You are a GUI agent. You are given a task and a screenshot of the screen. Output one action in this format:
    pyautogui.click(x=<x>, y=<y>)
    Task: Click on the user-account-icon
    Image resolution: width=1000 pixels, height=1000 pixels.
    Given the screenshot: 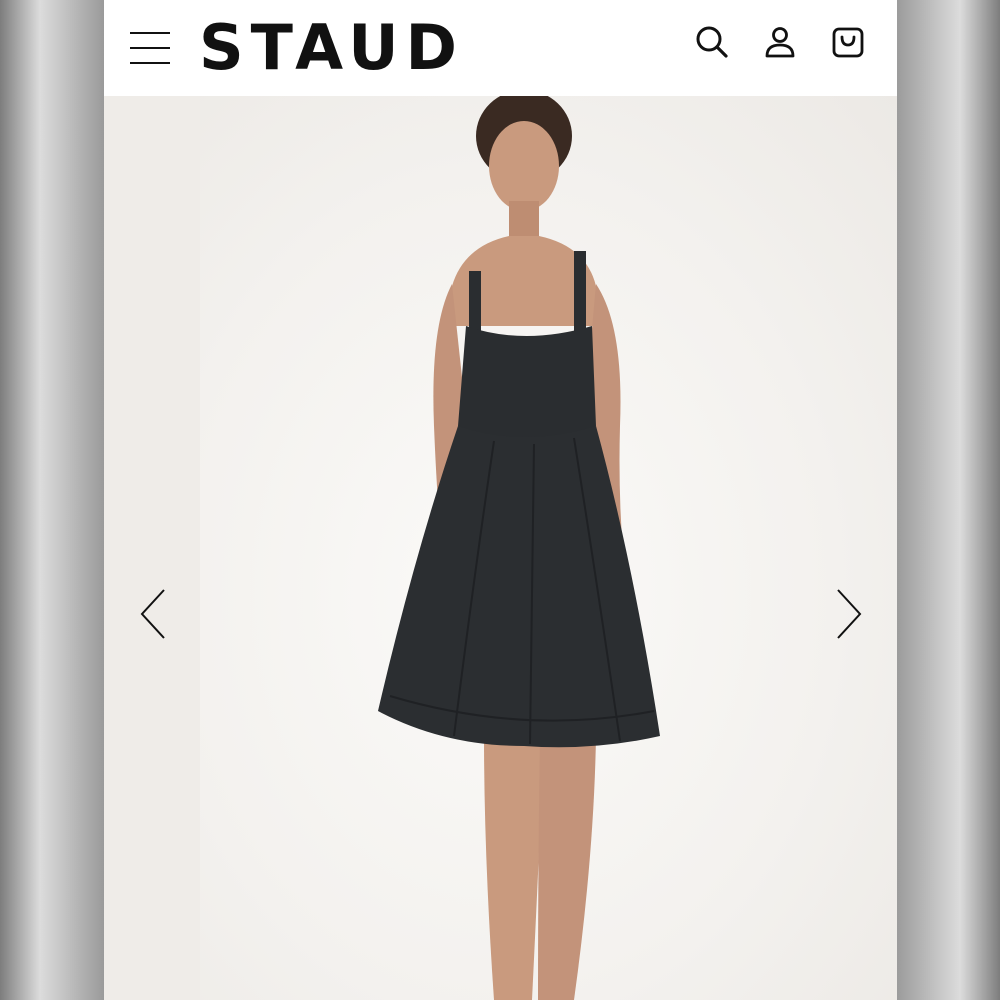 What is the action you would take?
    pyautogui.click(x=780, y=42)
    